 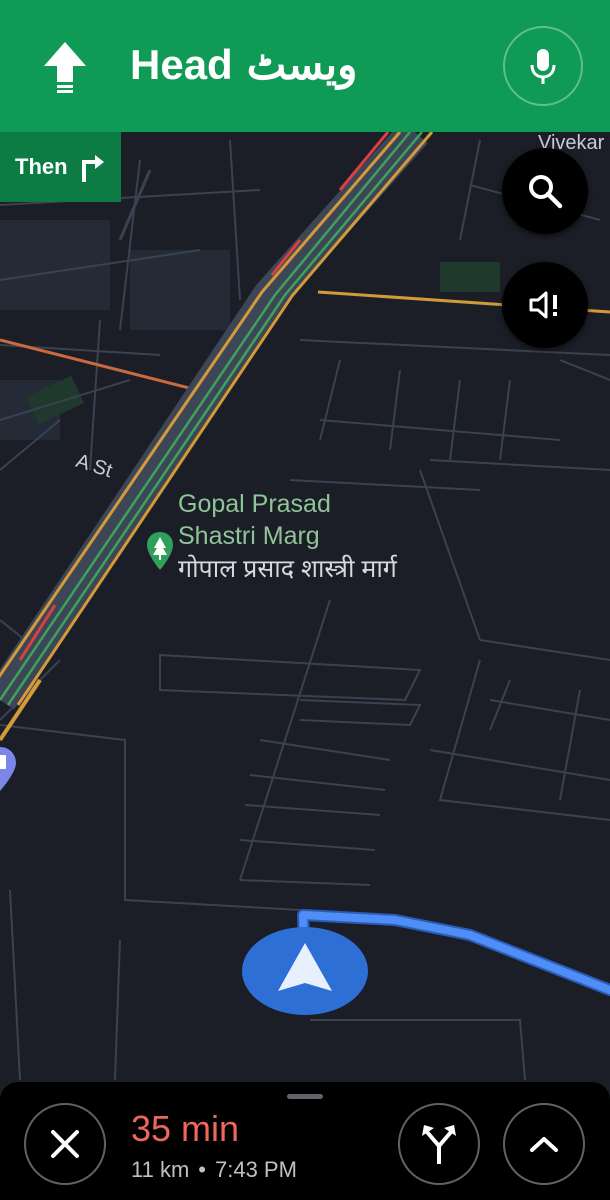 I want to click on sound-alert-icon, so click(x=543, y=305).